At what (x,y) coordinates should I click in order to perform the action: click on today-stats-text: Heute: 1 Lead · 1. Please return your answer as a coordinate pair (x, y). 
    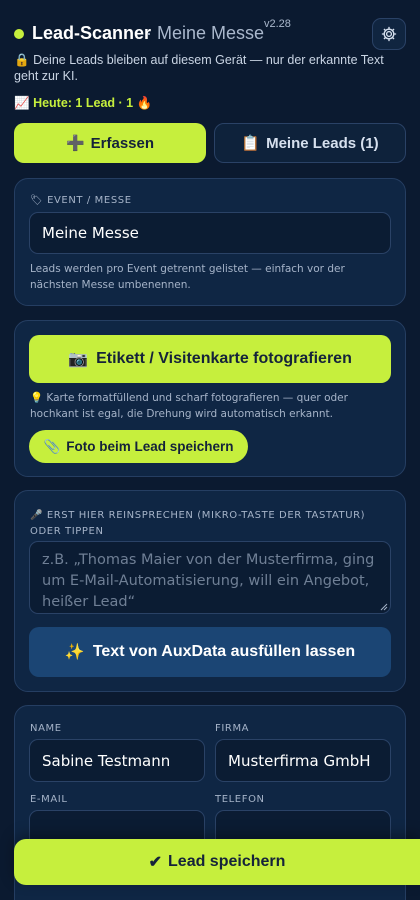
    Looking at the image, I should click on (83, 103).